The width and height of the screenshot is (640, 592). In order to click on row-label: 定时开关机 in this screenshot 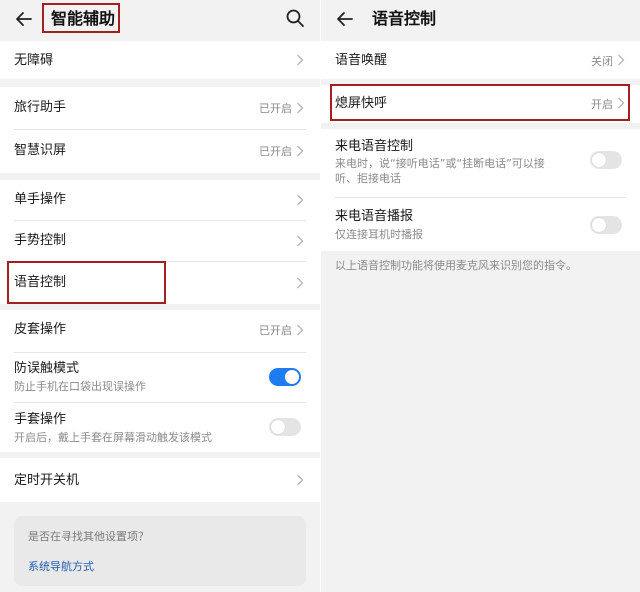, I will do `click(47, 480)`.